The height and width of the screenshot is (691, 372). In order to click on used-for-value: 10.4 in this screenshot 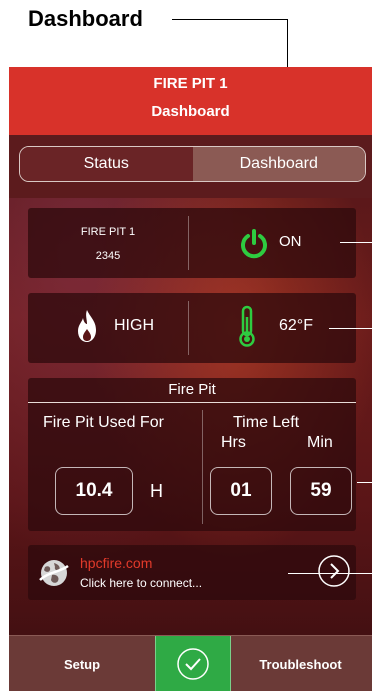, I will do `click(94, 491)`.